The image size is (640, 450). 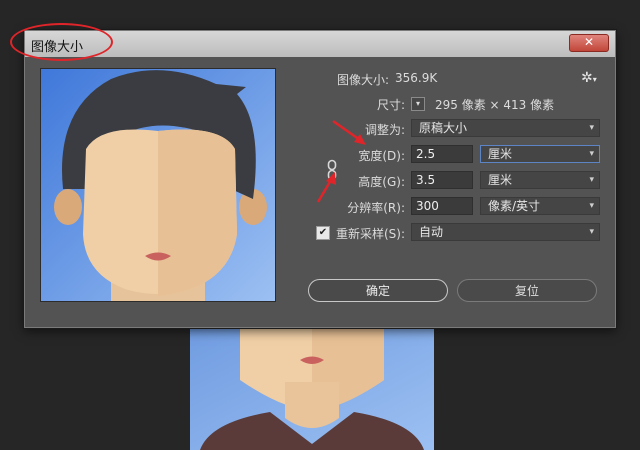 What do you see at coordinates (442, 206) in the screenshot?
I see `resolution-input: 300` at bounding box center [442, 206].